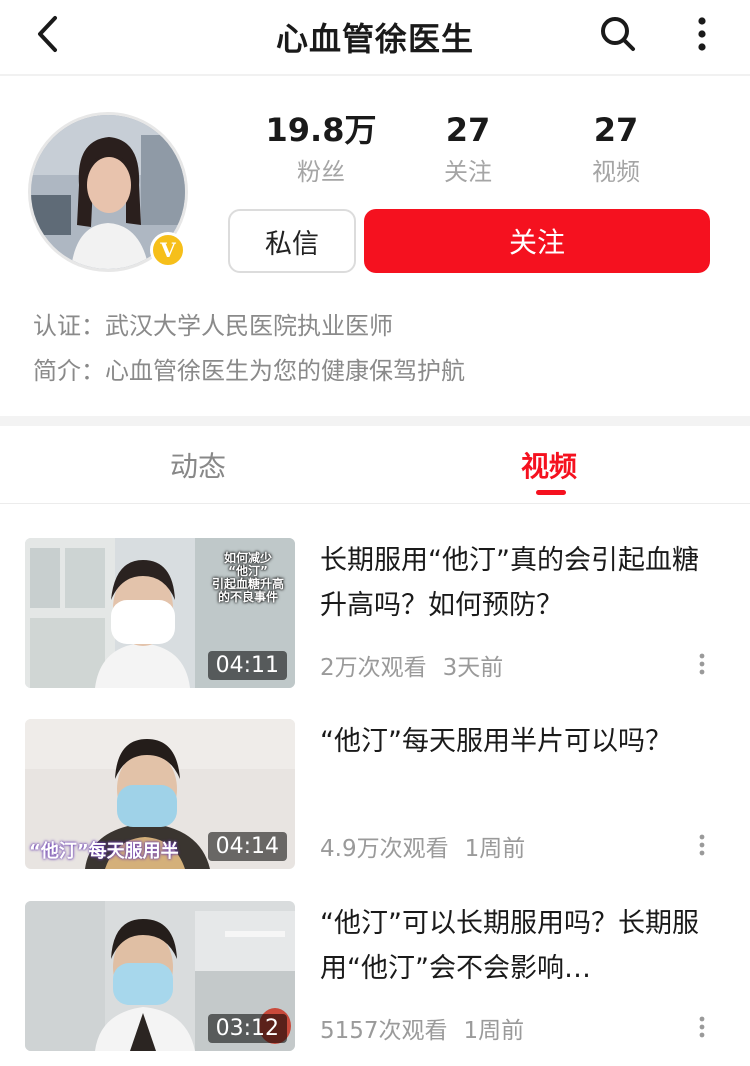  Describe the element at coordinates (247, 665) in the screenshot. I see `video-duration: 04:11` at that location.